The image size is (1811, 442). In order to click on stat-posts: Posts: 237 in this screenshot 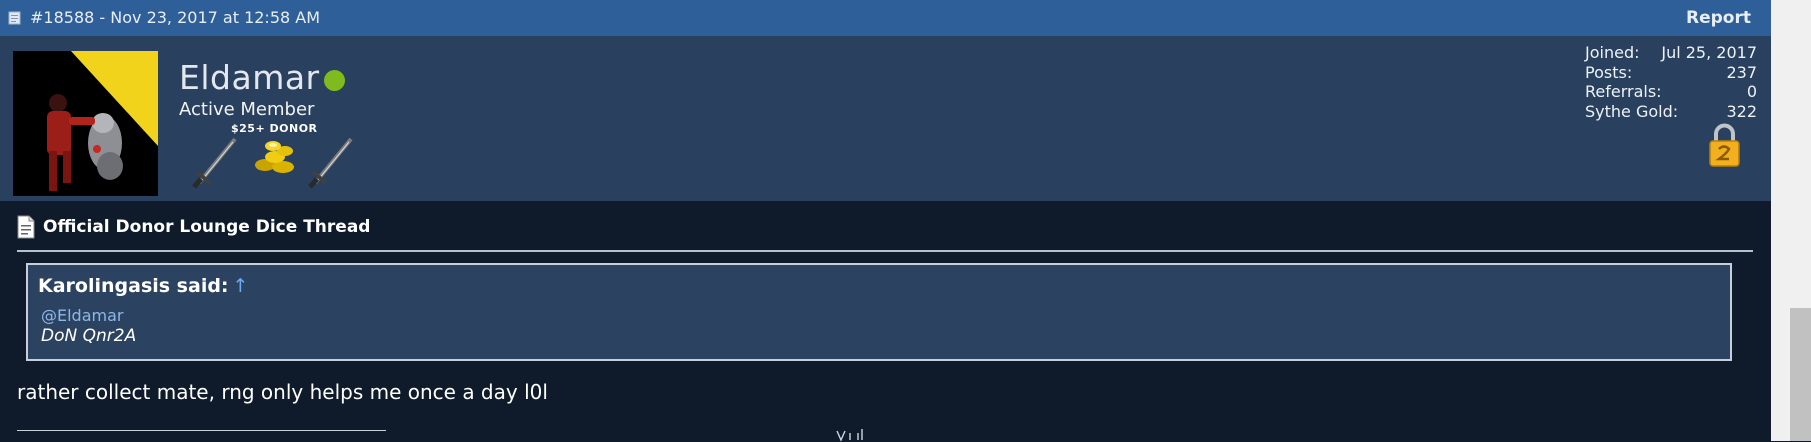, I will do `click(1671, 73)`.